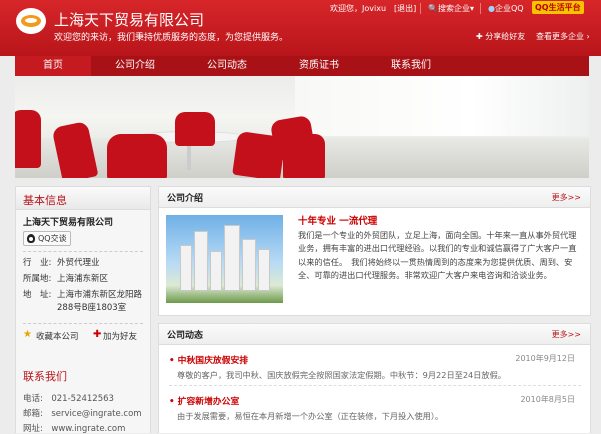 This screenshot has height=434, width=601. I want to click on qq-link: ●企业QQ, so click(506, 8).